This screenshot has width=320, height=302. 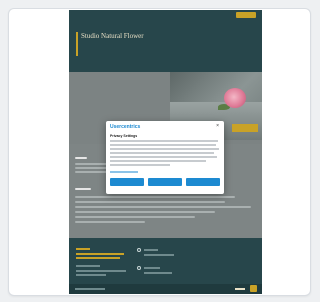 I want to click on site-footer, so click(x=165, y=266).